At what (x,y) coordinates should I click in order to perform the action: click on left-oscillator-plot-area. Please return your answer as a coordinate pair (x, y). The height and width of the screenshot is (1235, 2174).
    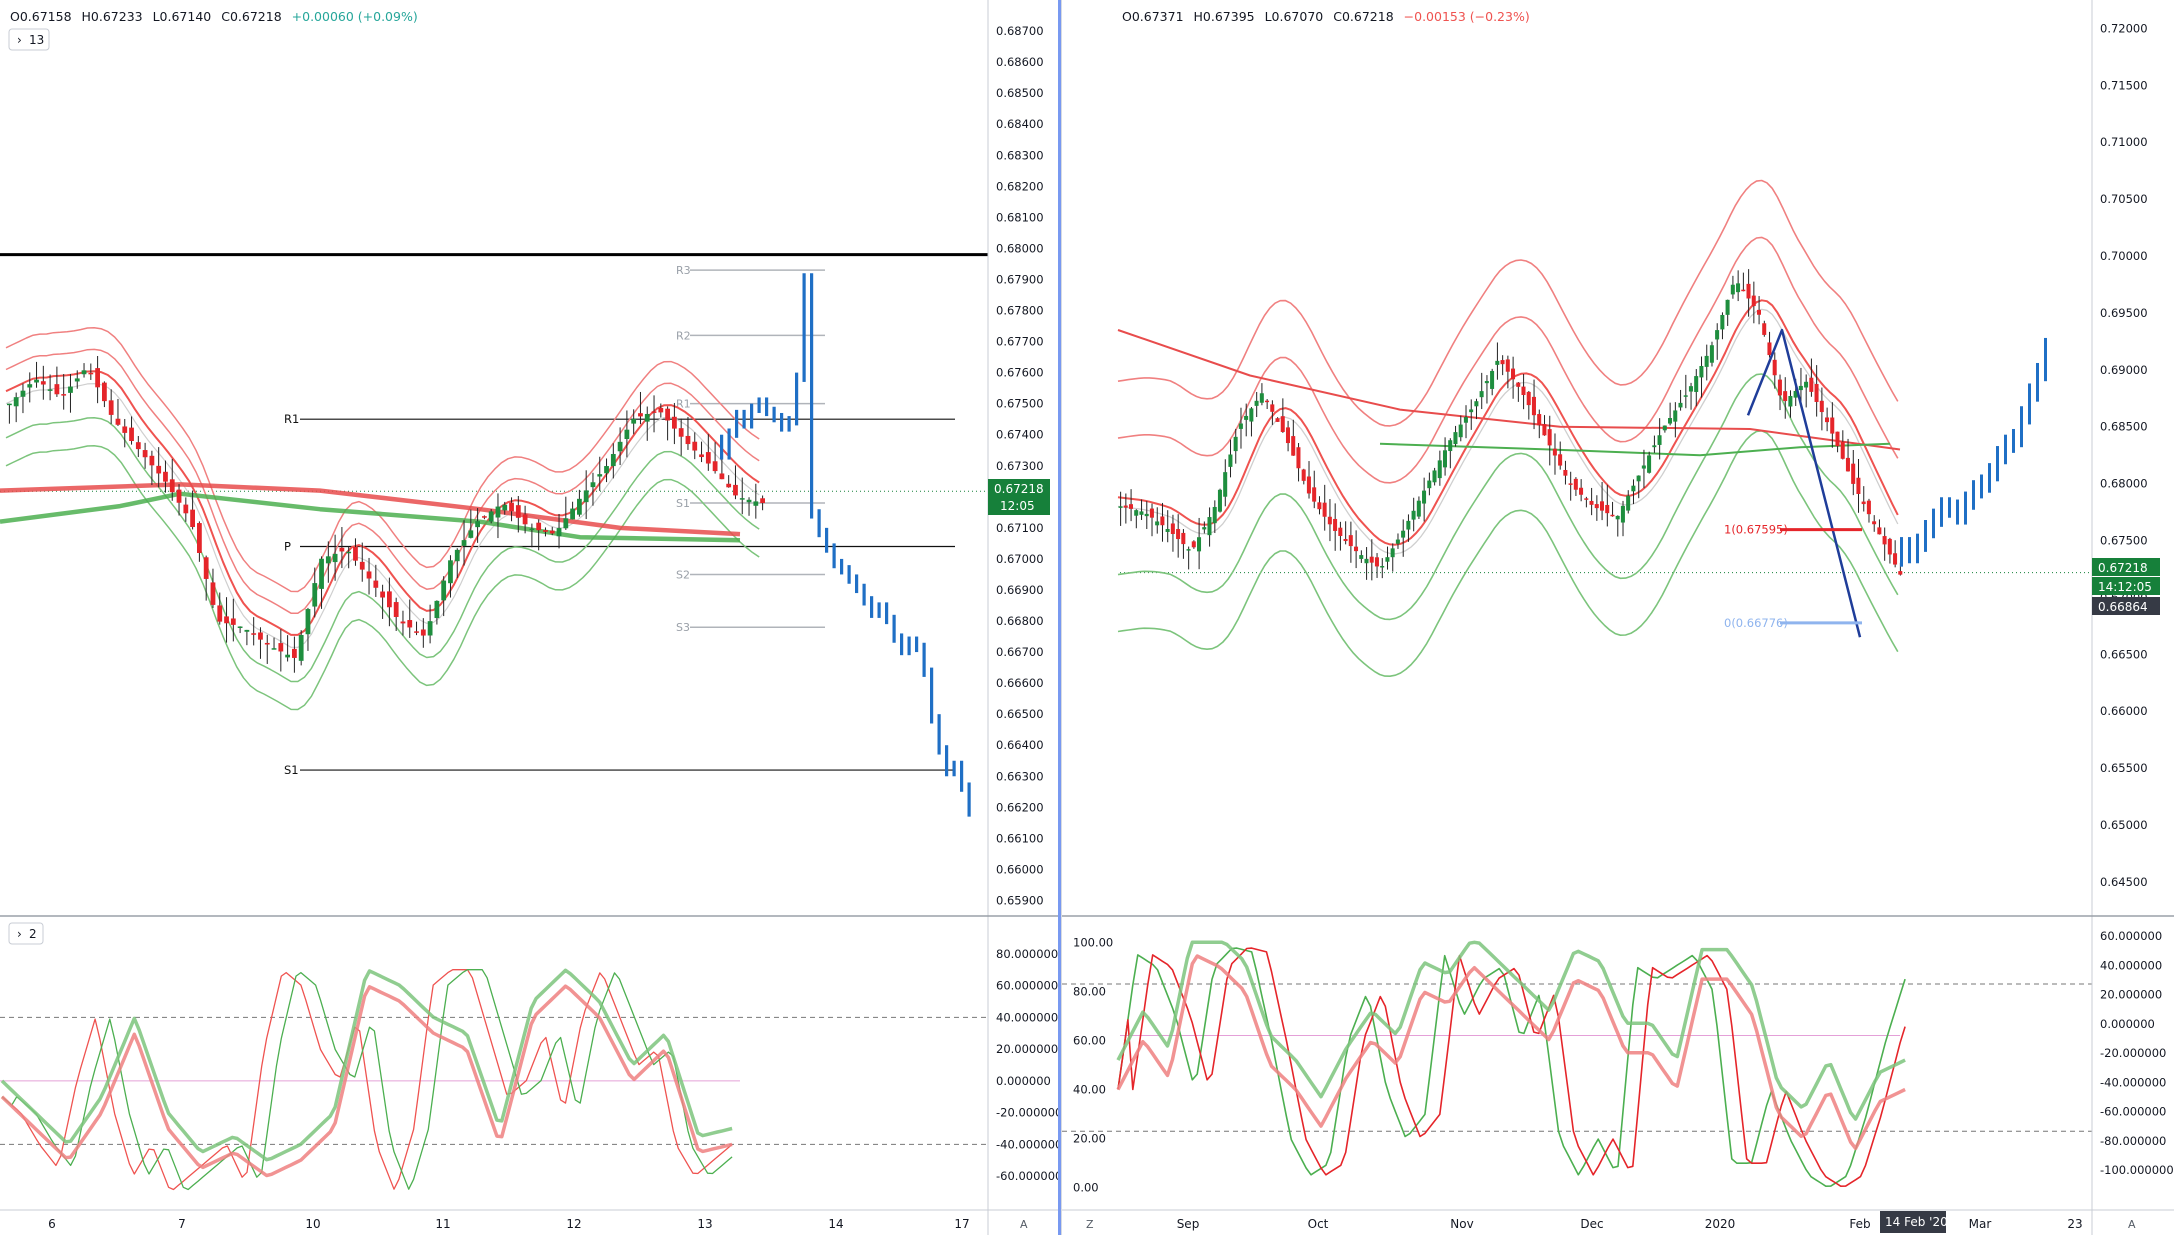
    Looking at the image, I should click on (494, 1063).